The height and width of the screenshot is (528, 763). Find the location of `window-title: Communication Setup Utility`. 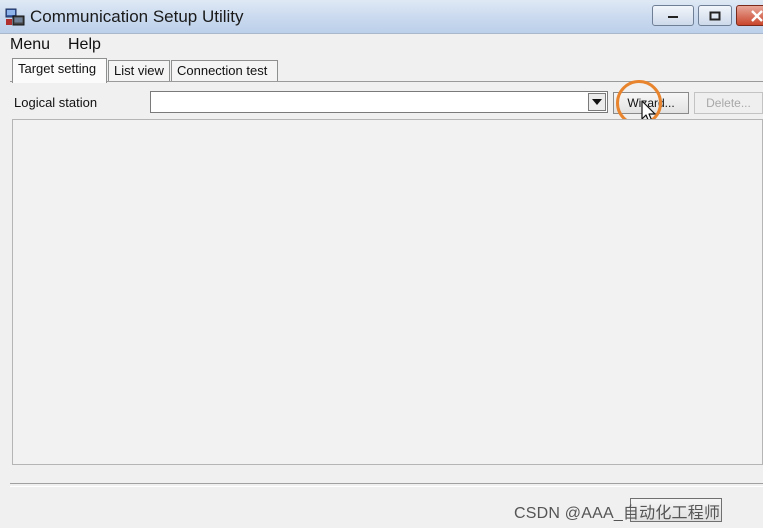

window-title: Communication Setup Utility is located at coordinates (137, 16).